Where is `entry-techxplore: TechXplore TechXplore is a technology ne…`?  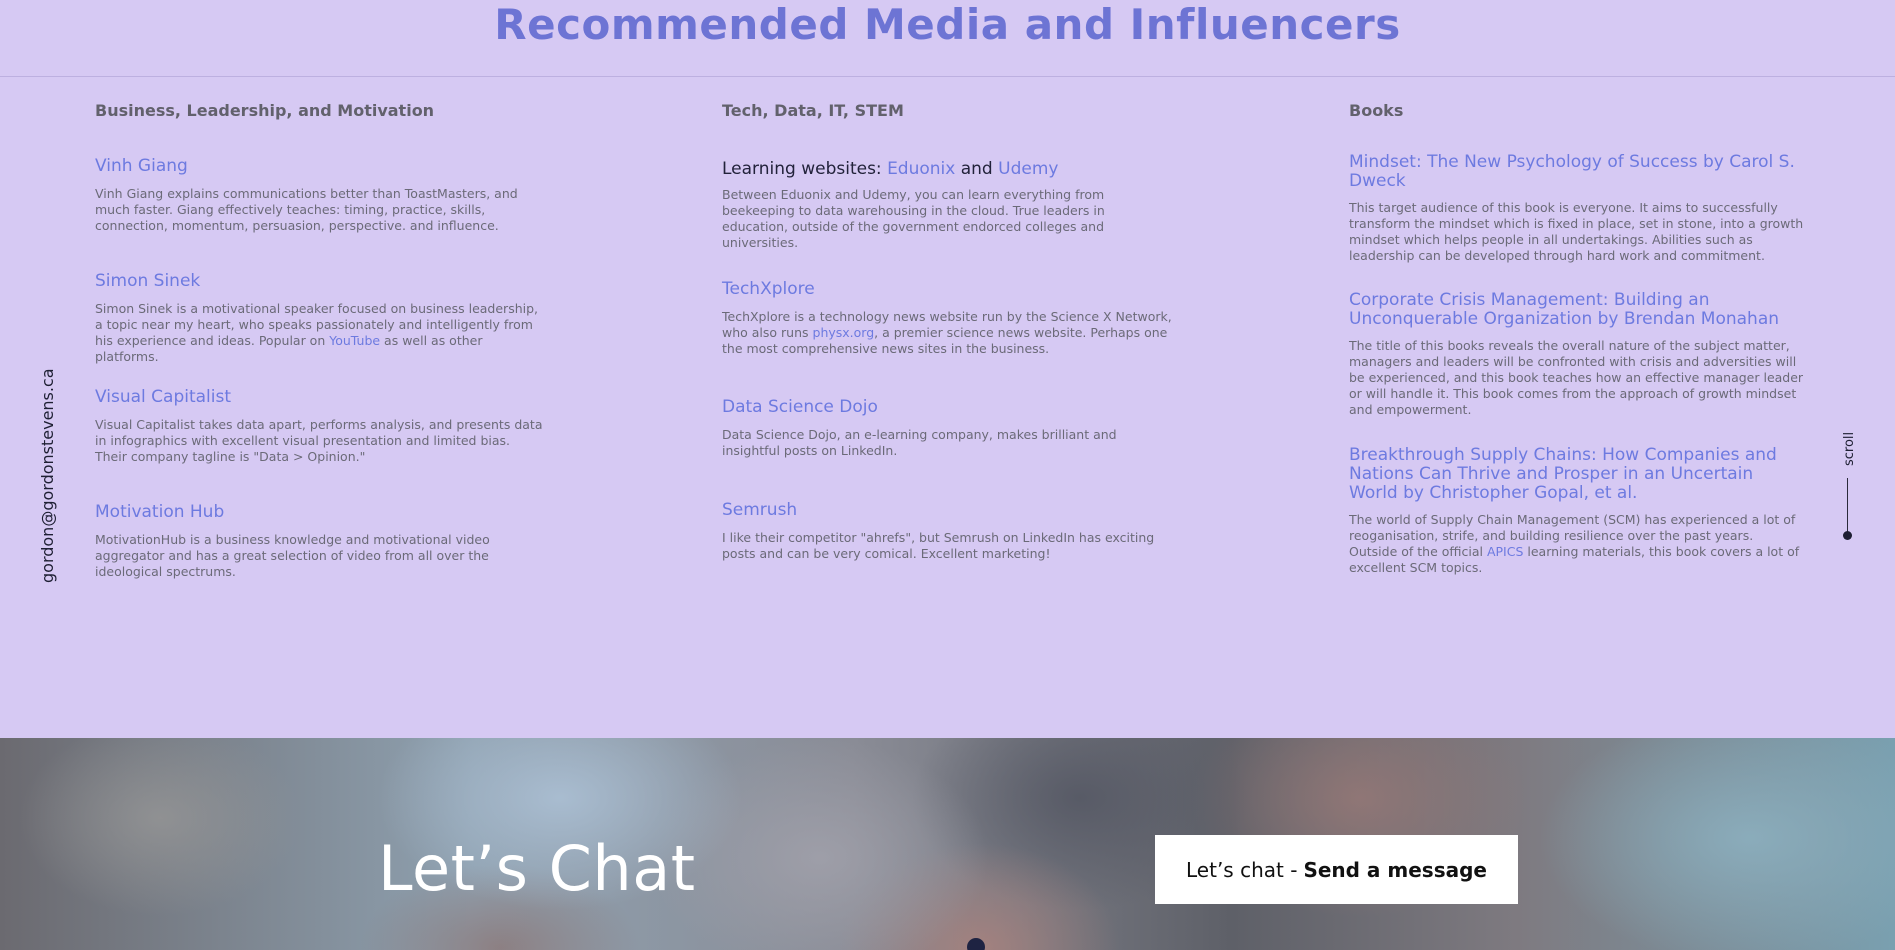 entry-techxplore: TechXplore TechXplore is a technology ne… is located at coordinates (947, 318).